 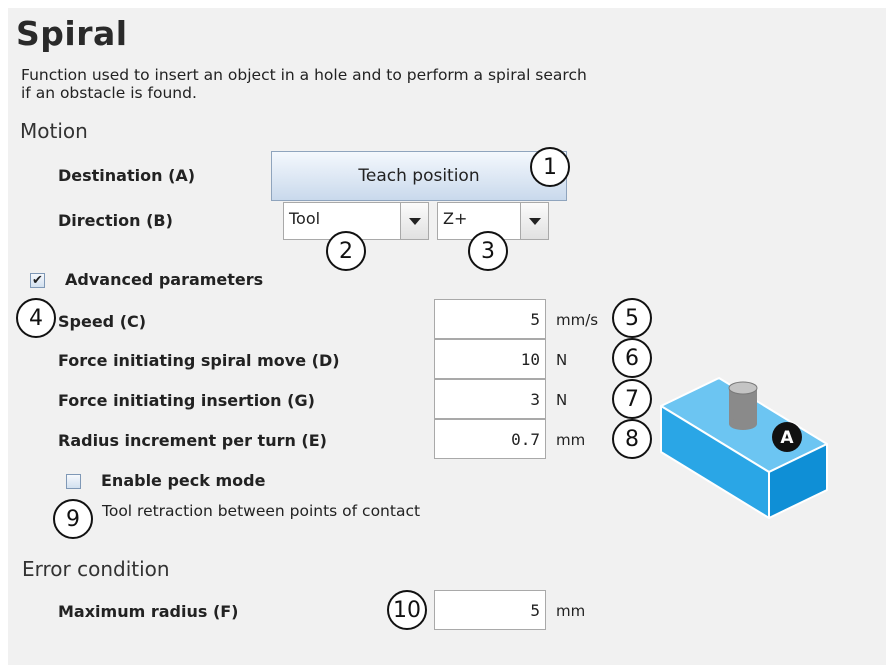 I want to click on speed-input, so click(x=490, y=319).